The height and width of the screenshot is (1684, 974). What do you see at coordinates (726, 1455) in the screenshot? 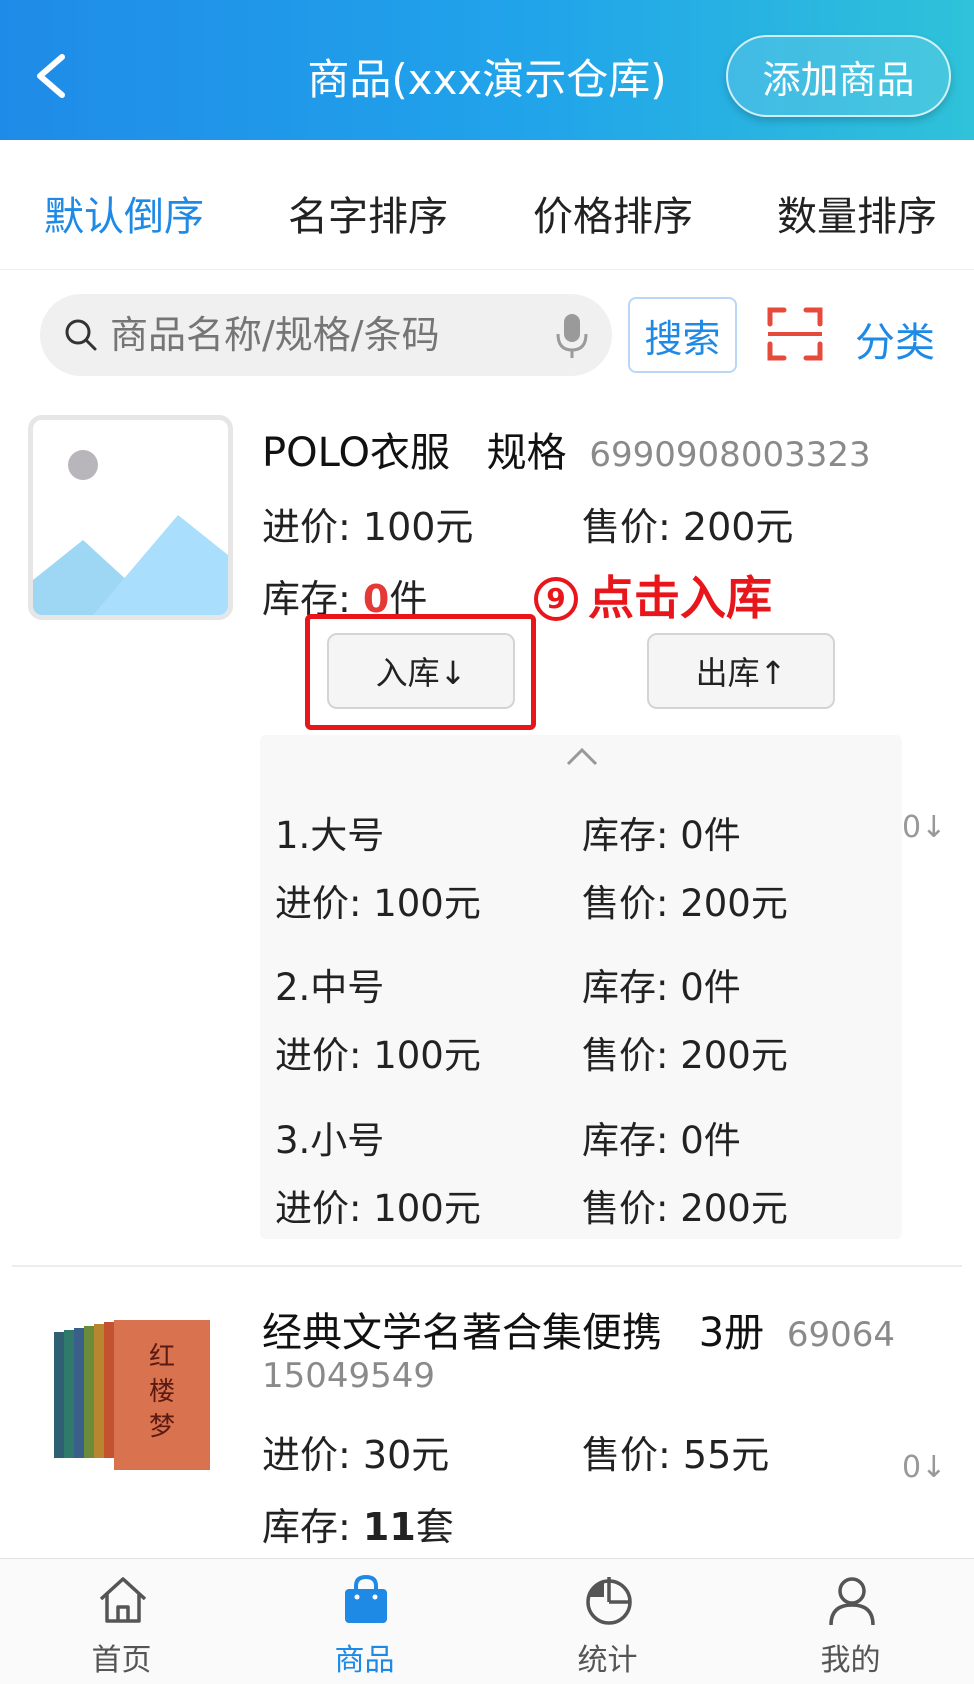
I see `price-value: 55元` at bounding box center [726, 1455].